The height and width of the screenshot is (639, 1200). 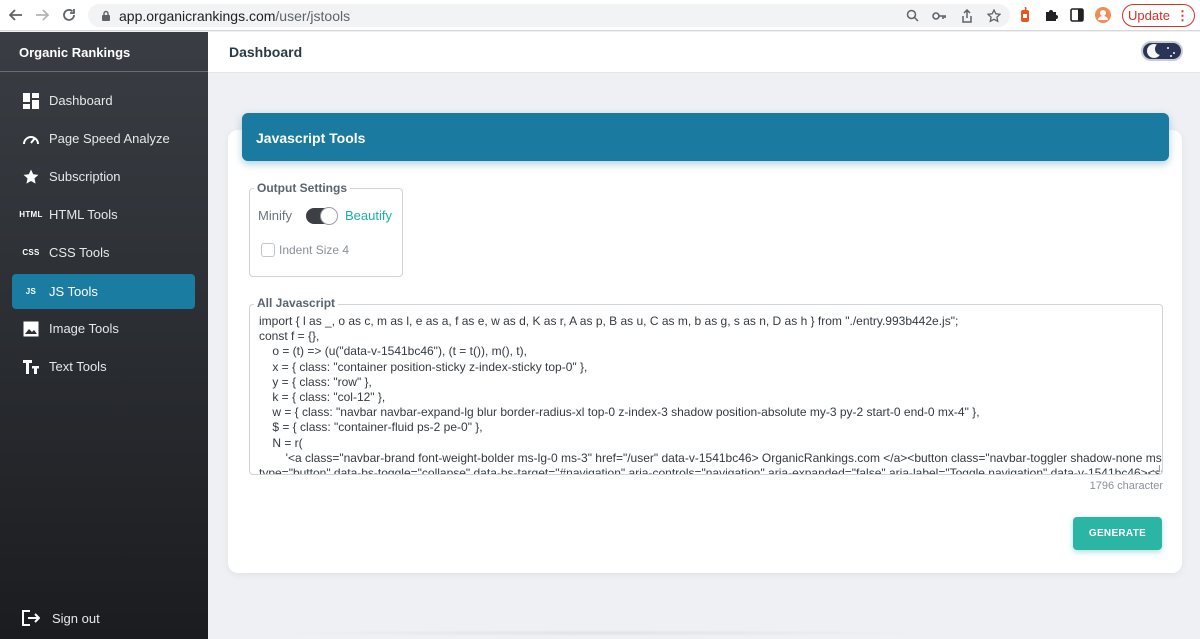 I want to click on output-settings-legend: Output Settings, so click(x=302, y=188).